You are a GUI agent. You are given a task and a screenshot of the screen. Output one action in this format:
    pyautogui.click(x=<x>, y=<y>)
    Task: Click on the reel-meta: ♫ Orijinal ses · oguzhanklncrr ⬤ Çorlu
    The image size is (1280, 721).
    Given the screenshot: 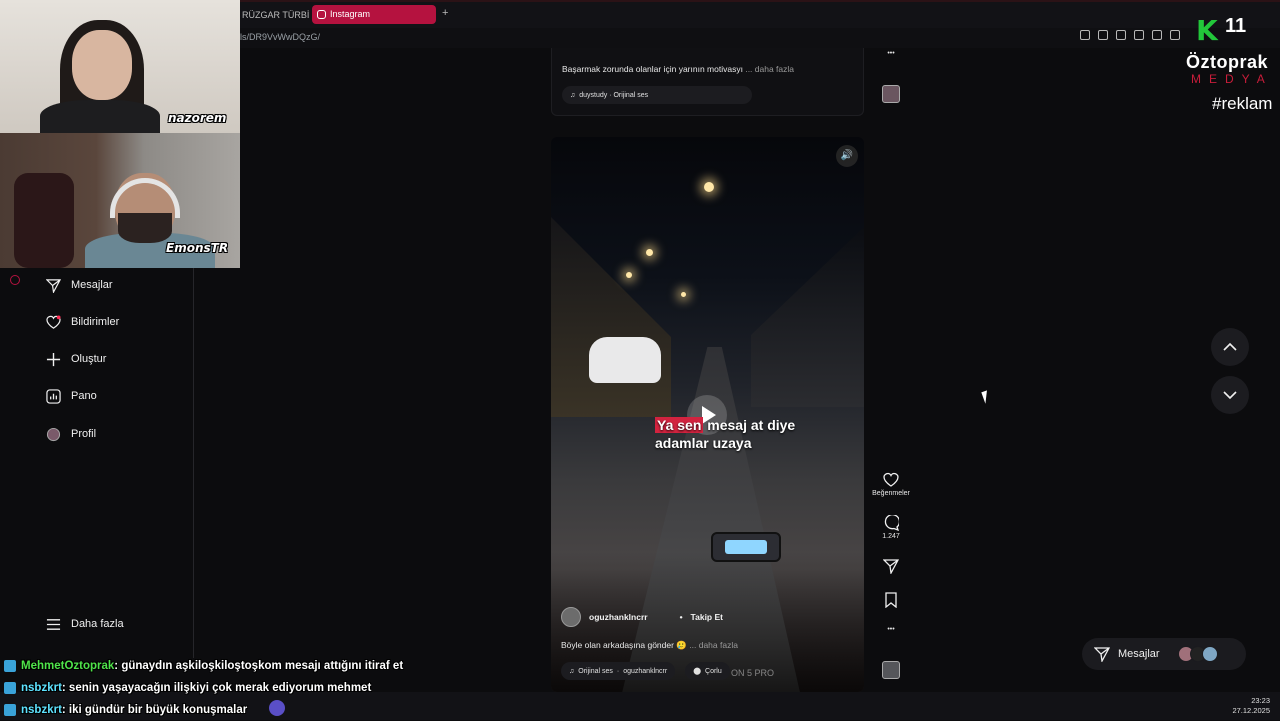 What is the action you would take?
    pyautogui.click(x=645, y=671)
    